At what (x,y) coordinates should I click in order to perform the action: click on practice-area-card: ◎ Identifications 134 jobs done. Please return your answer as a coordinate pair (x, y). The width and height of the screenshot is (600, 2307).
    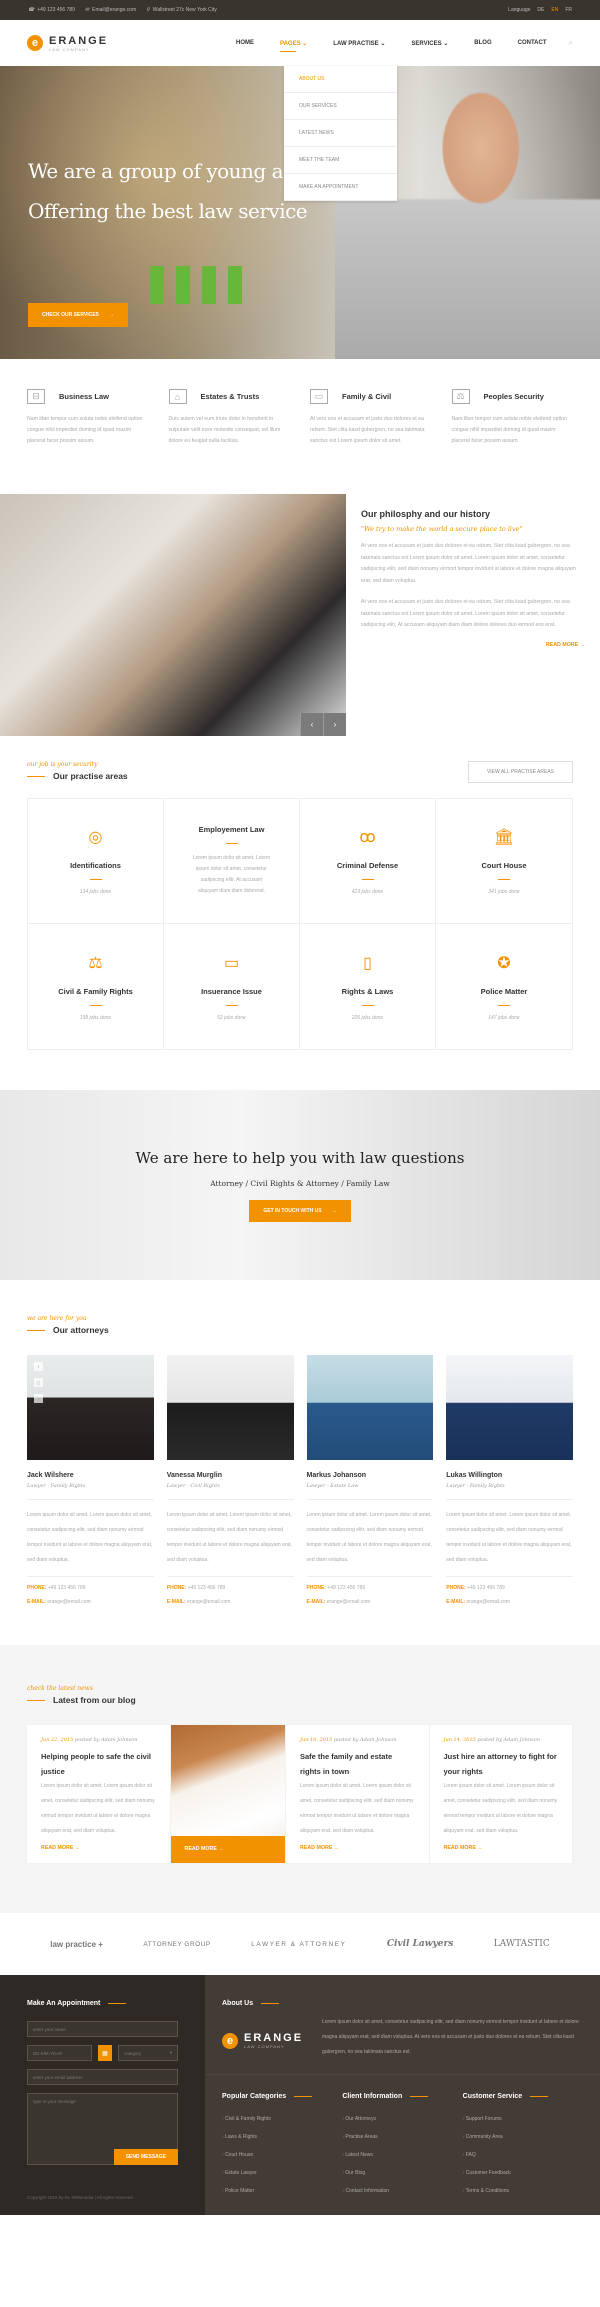
    Looking at the image, I should click on (96, 861).